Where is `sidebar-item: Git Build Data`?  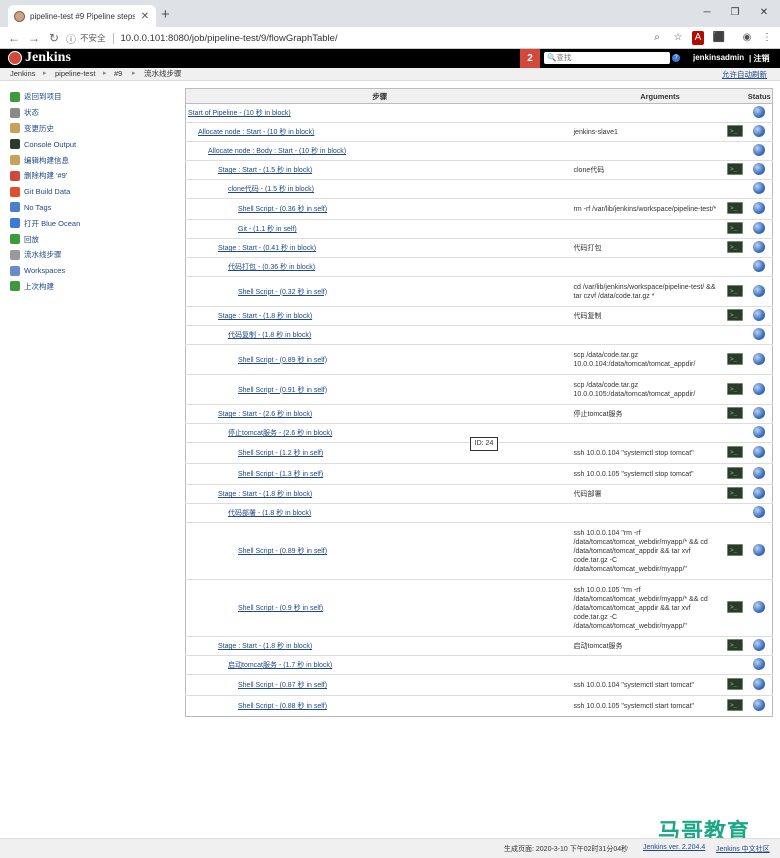 sidebar-item: Git Build Data is located at coordinates (90, 192).